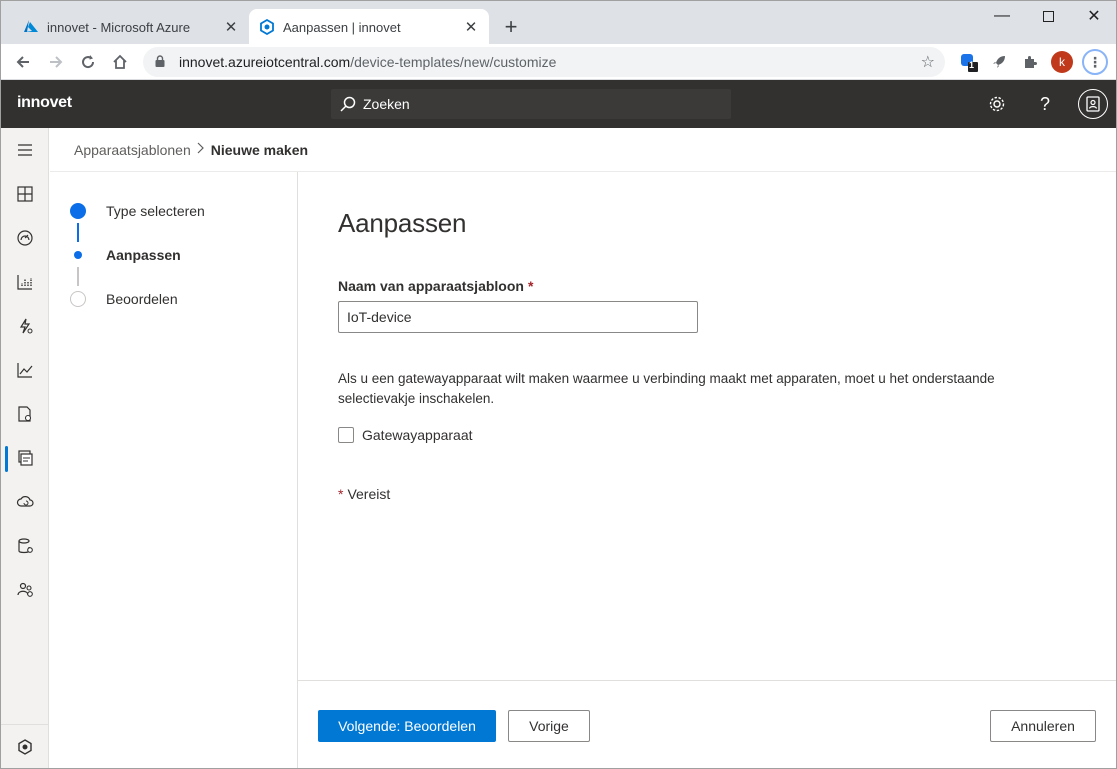 This screenshot has height=769, width=1117. What do you see at coordinates (369, 494) in the screenshot?
I see `required-note-text: Vereist` at bounding box center [369, 494].